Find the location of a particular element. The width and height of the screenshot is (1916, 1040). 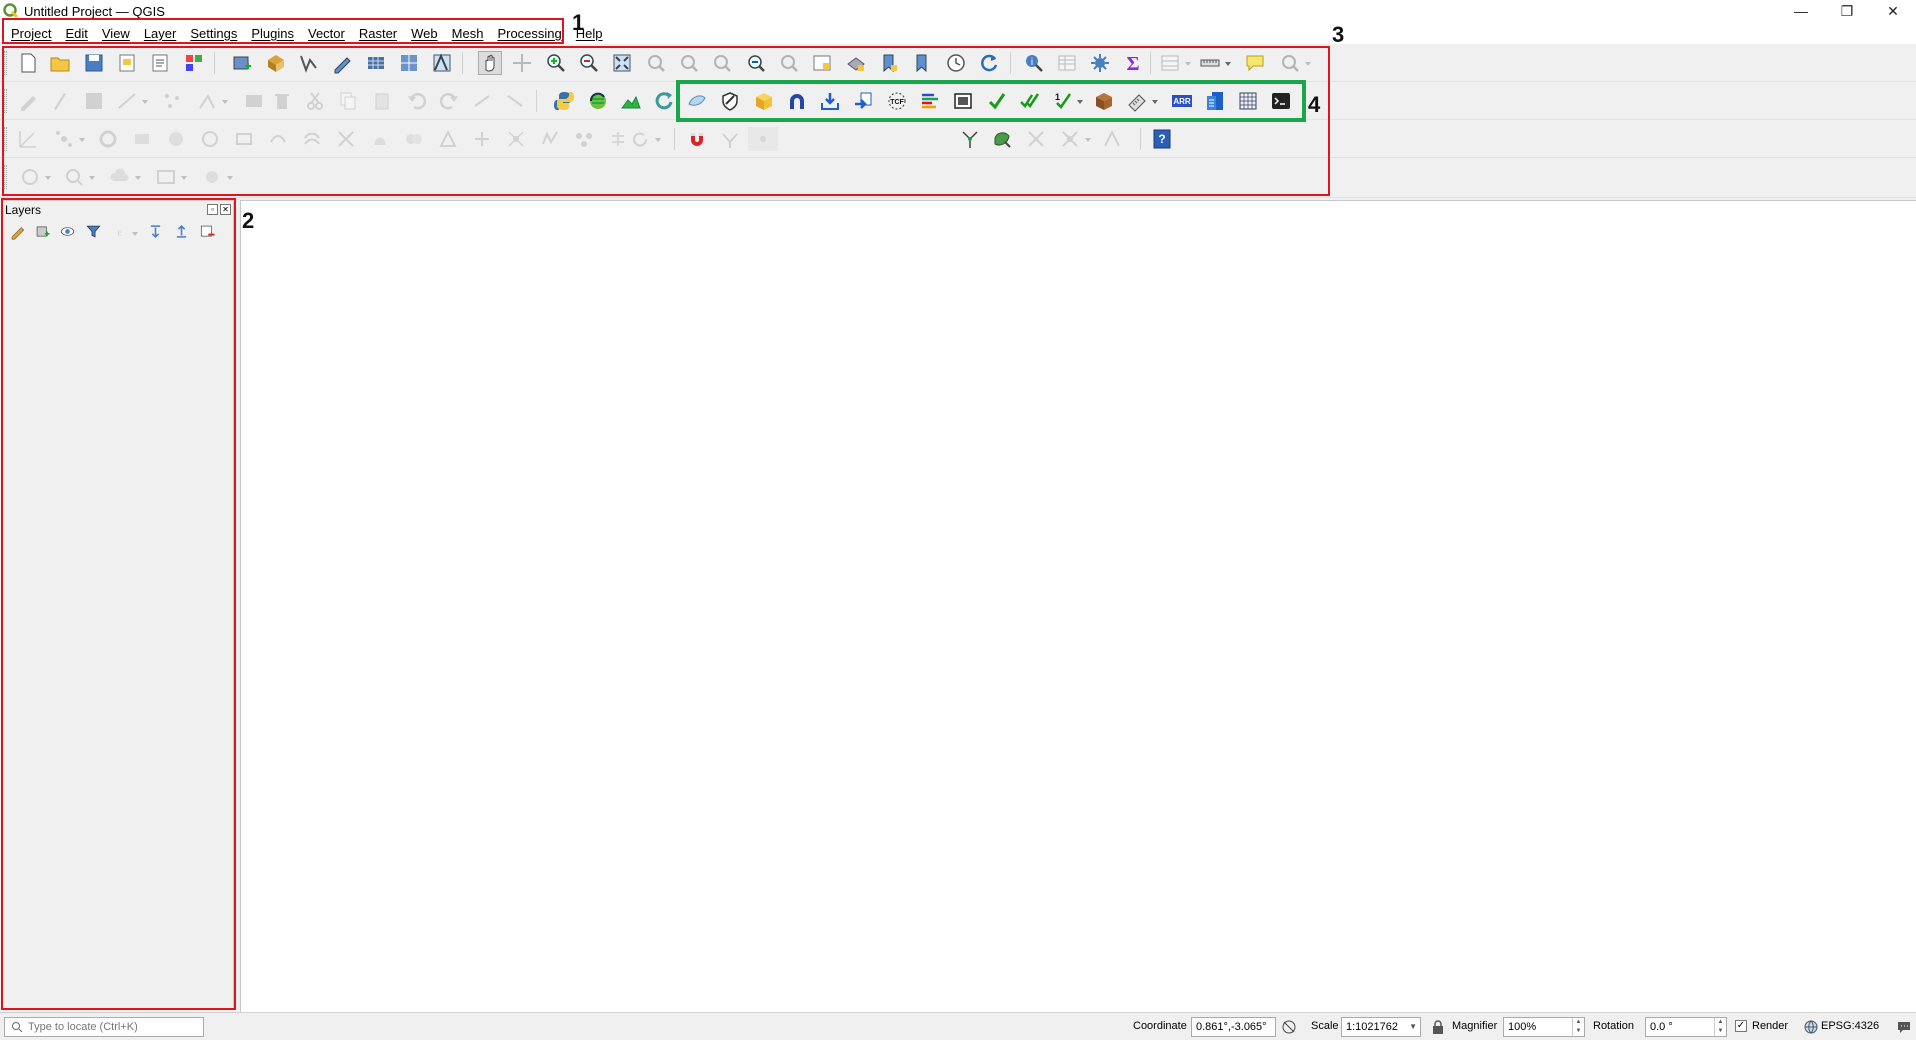

qgis-logo-icon is located at coordinates (11, 11).